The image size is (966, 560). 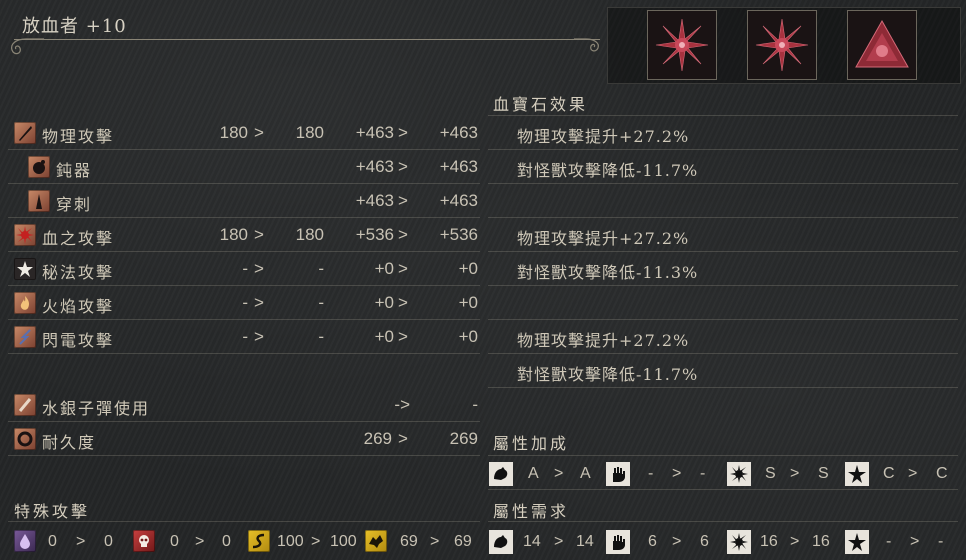 What do you see at coordinates (25, 405) in the screenshot?
I see `quicksilver-bullet-icon` at bounding box center [25, 405].